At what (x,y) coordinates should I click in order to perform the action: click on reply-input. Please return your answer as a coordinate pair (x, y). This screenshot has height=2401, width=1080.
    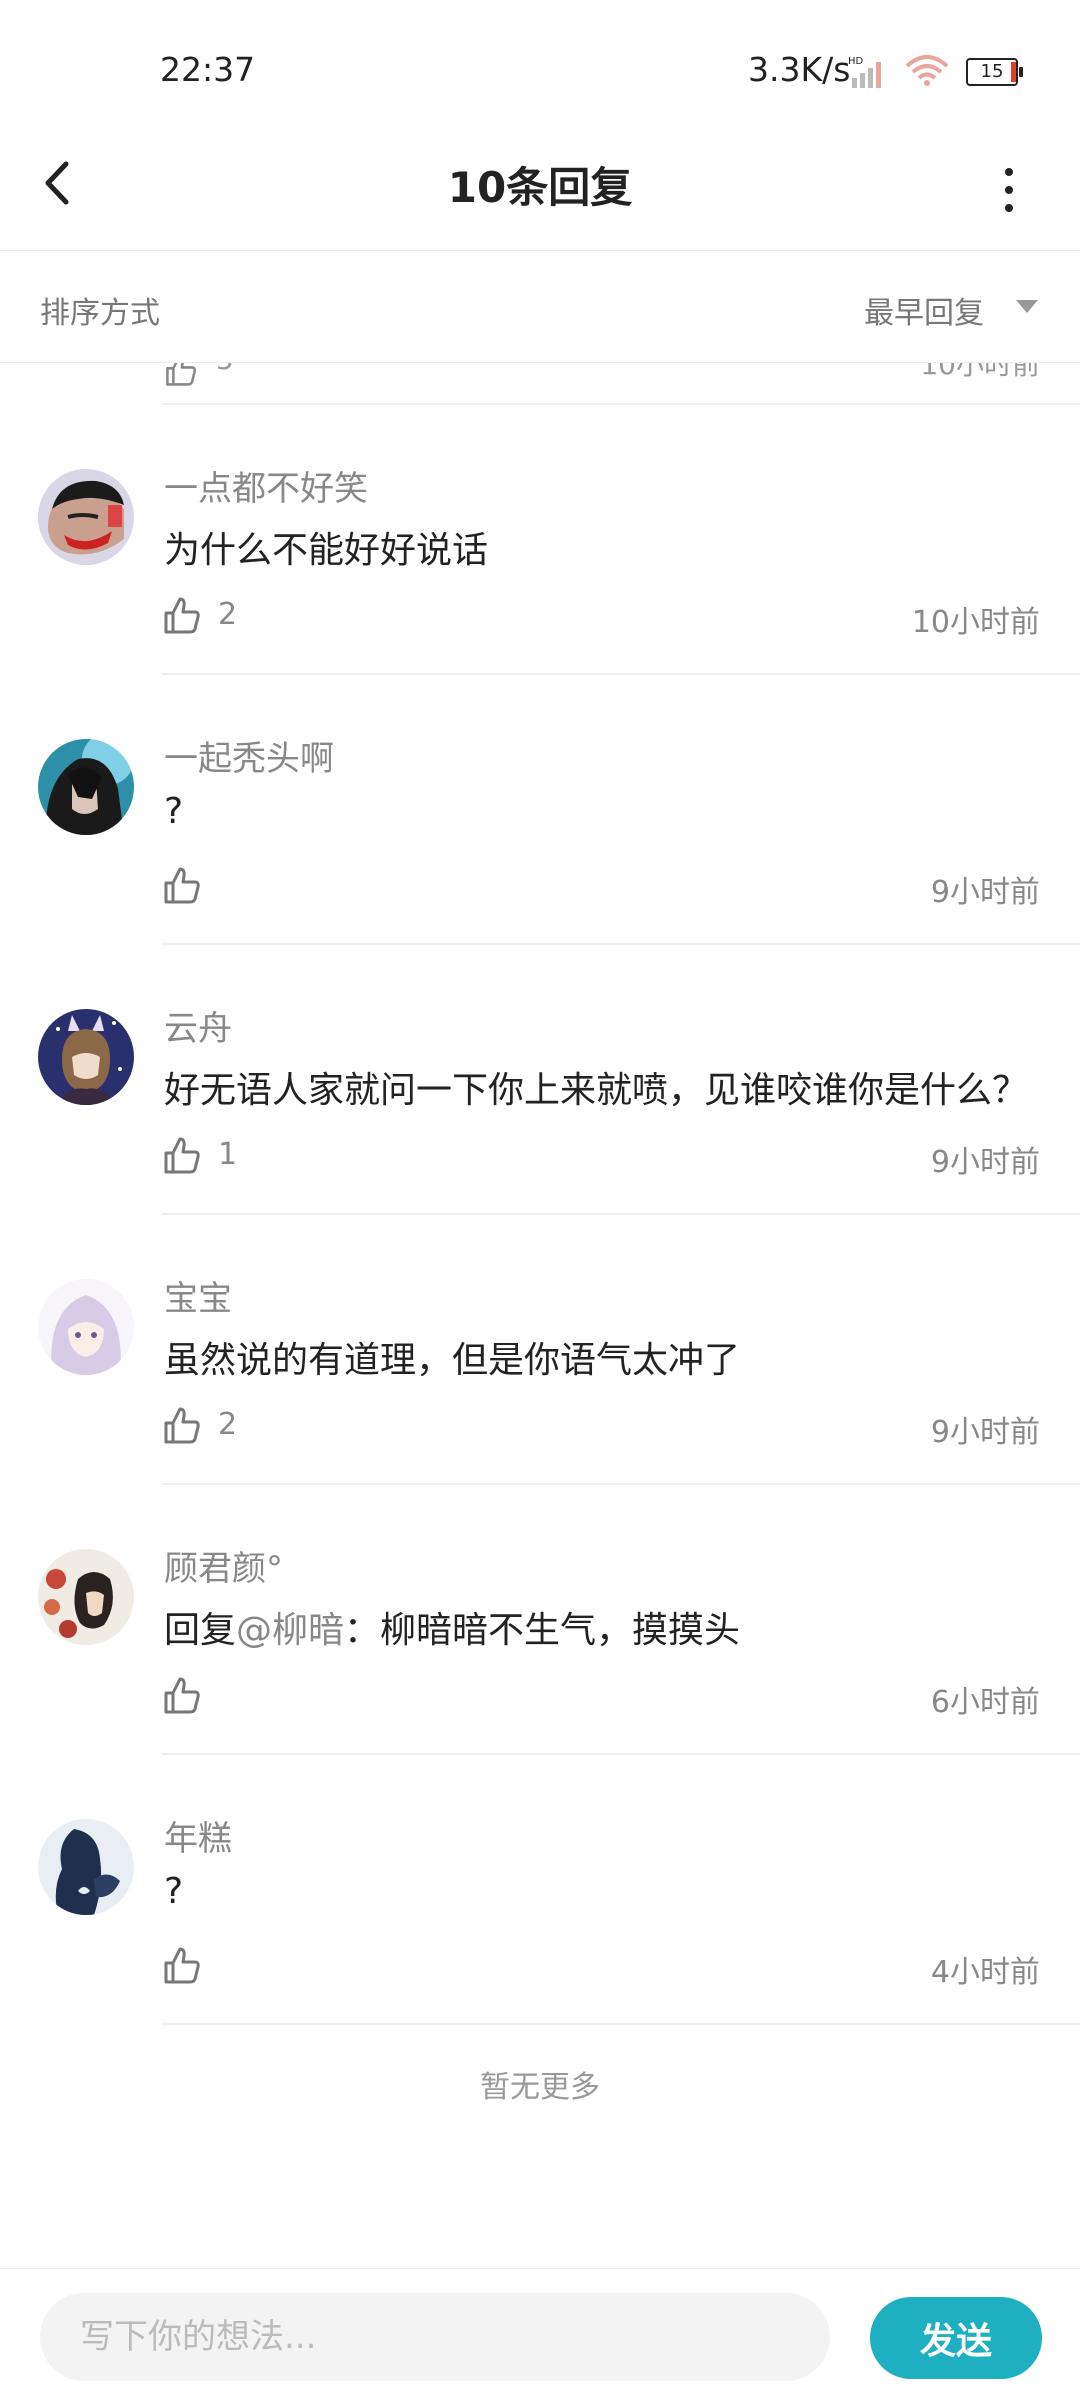
    Looking at the image, I should click on (435, 2337).